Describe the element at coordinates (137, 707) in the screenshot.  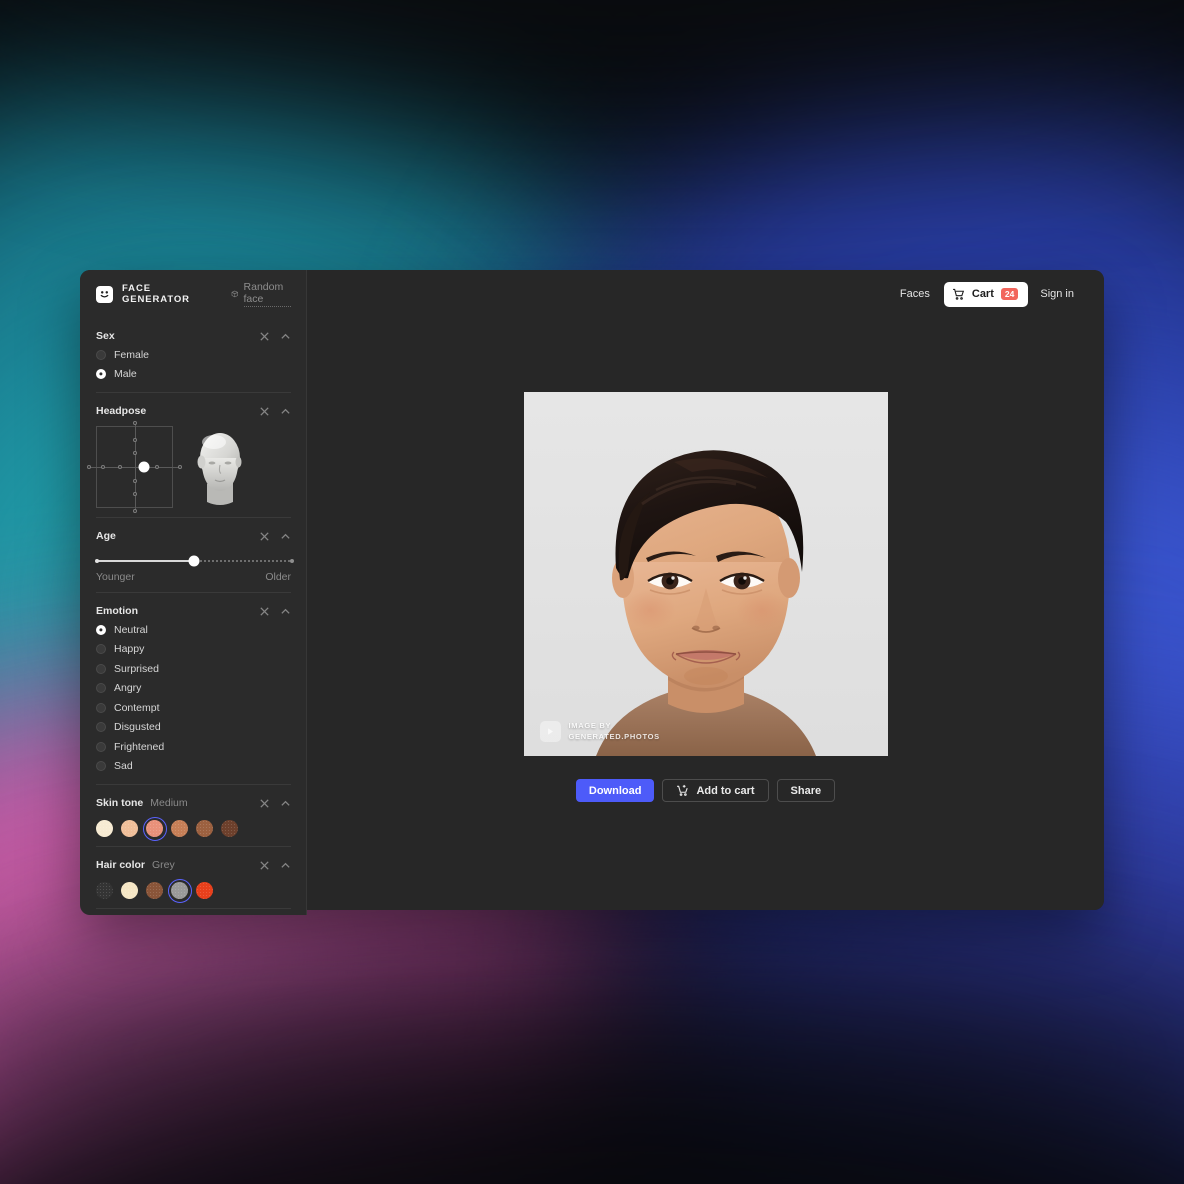
I see `radio-label: Contempt` at that location.